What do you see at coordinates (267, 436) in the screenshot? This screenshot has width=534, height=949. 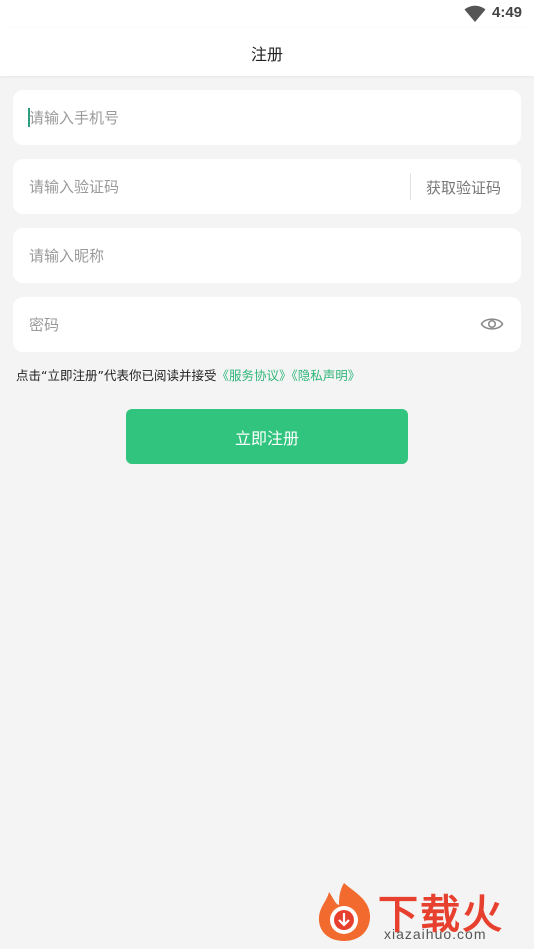 I see `register-button: 立即注册` at bounding box center [267, 436].